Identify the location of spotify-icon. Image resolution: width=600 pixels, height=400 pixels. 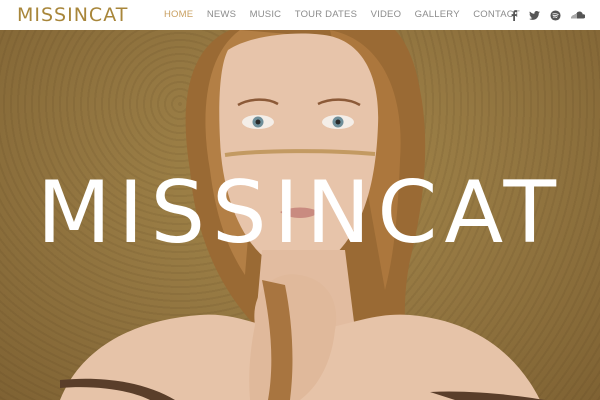
(555, 15).